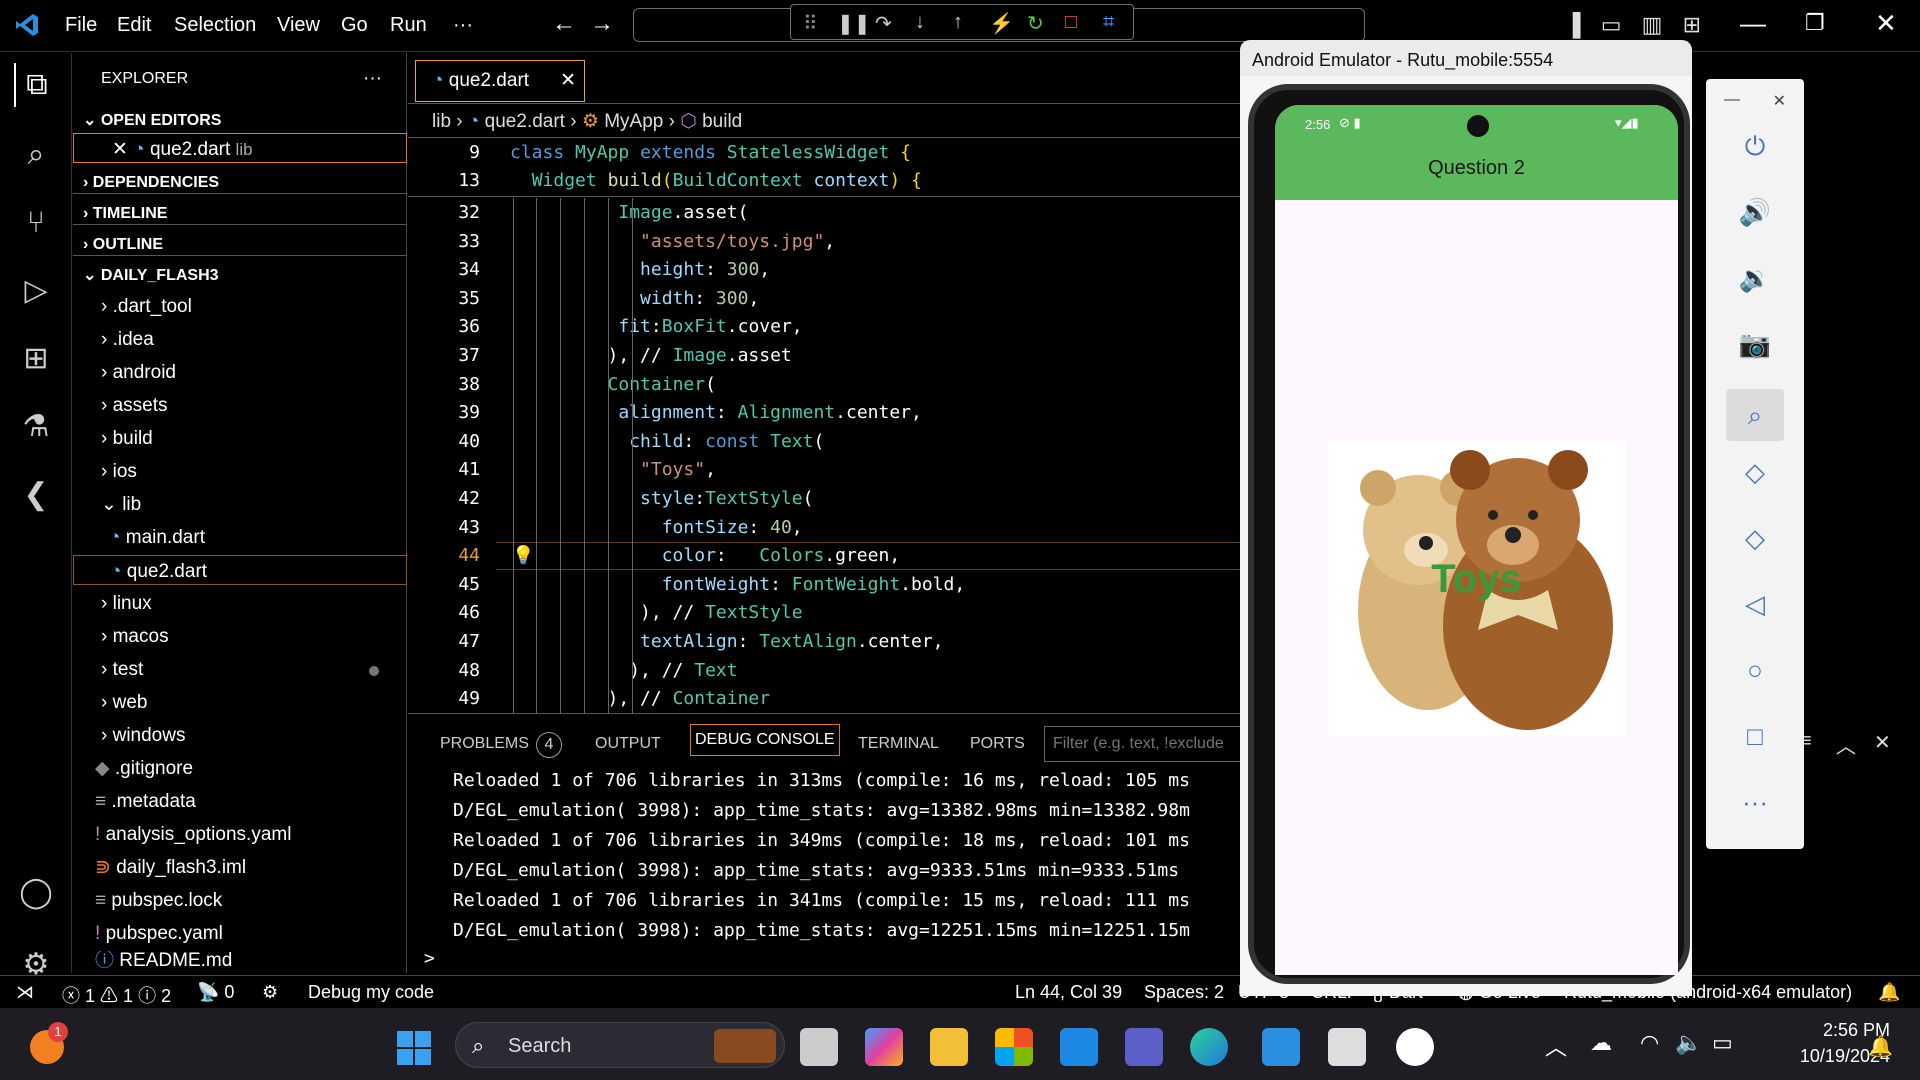  What do you see at coordinates (240, 183) in the screenshot?
I see `dependencies-section: › DEPENDENCIES` at bounding box center [240, 183].